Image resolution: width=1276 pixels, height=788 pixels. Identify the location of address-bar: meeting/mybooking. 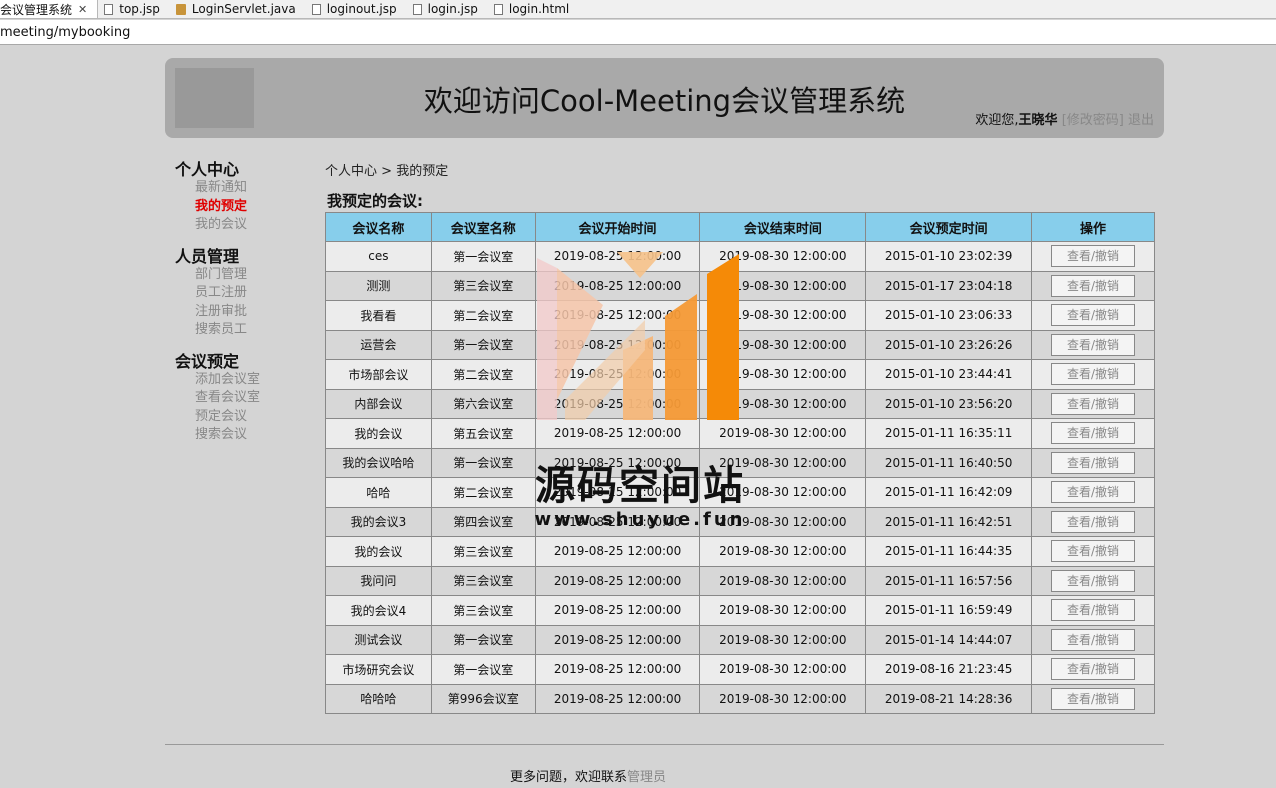
(638, 32).